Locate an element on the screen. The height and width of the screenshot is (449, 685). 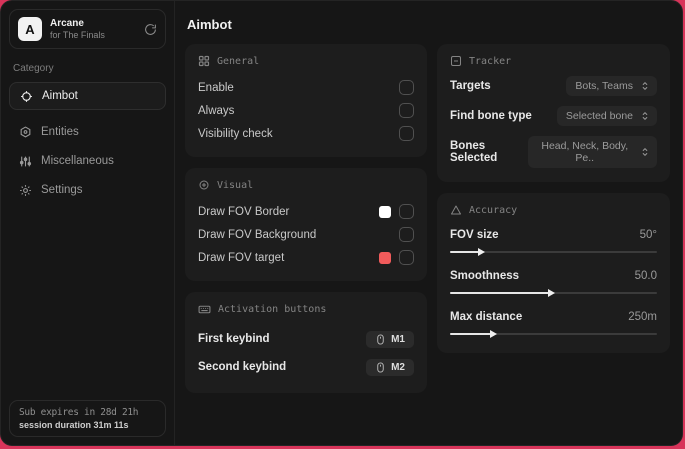
app-logo: A is located at coordinates (30, 29).